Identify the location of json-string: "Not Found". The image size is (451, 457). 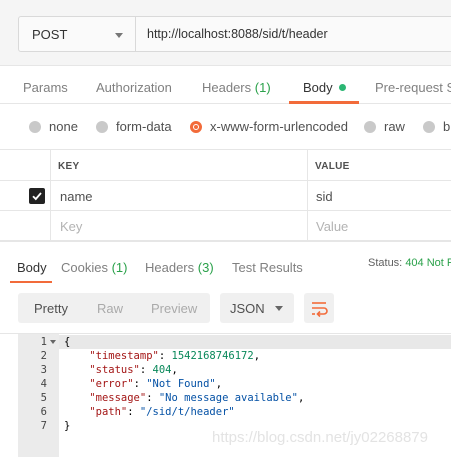
(181, 384).